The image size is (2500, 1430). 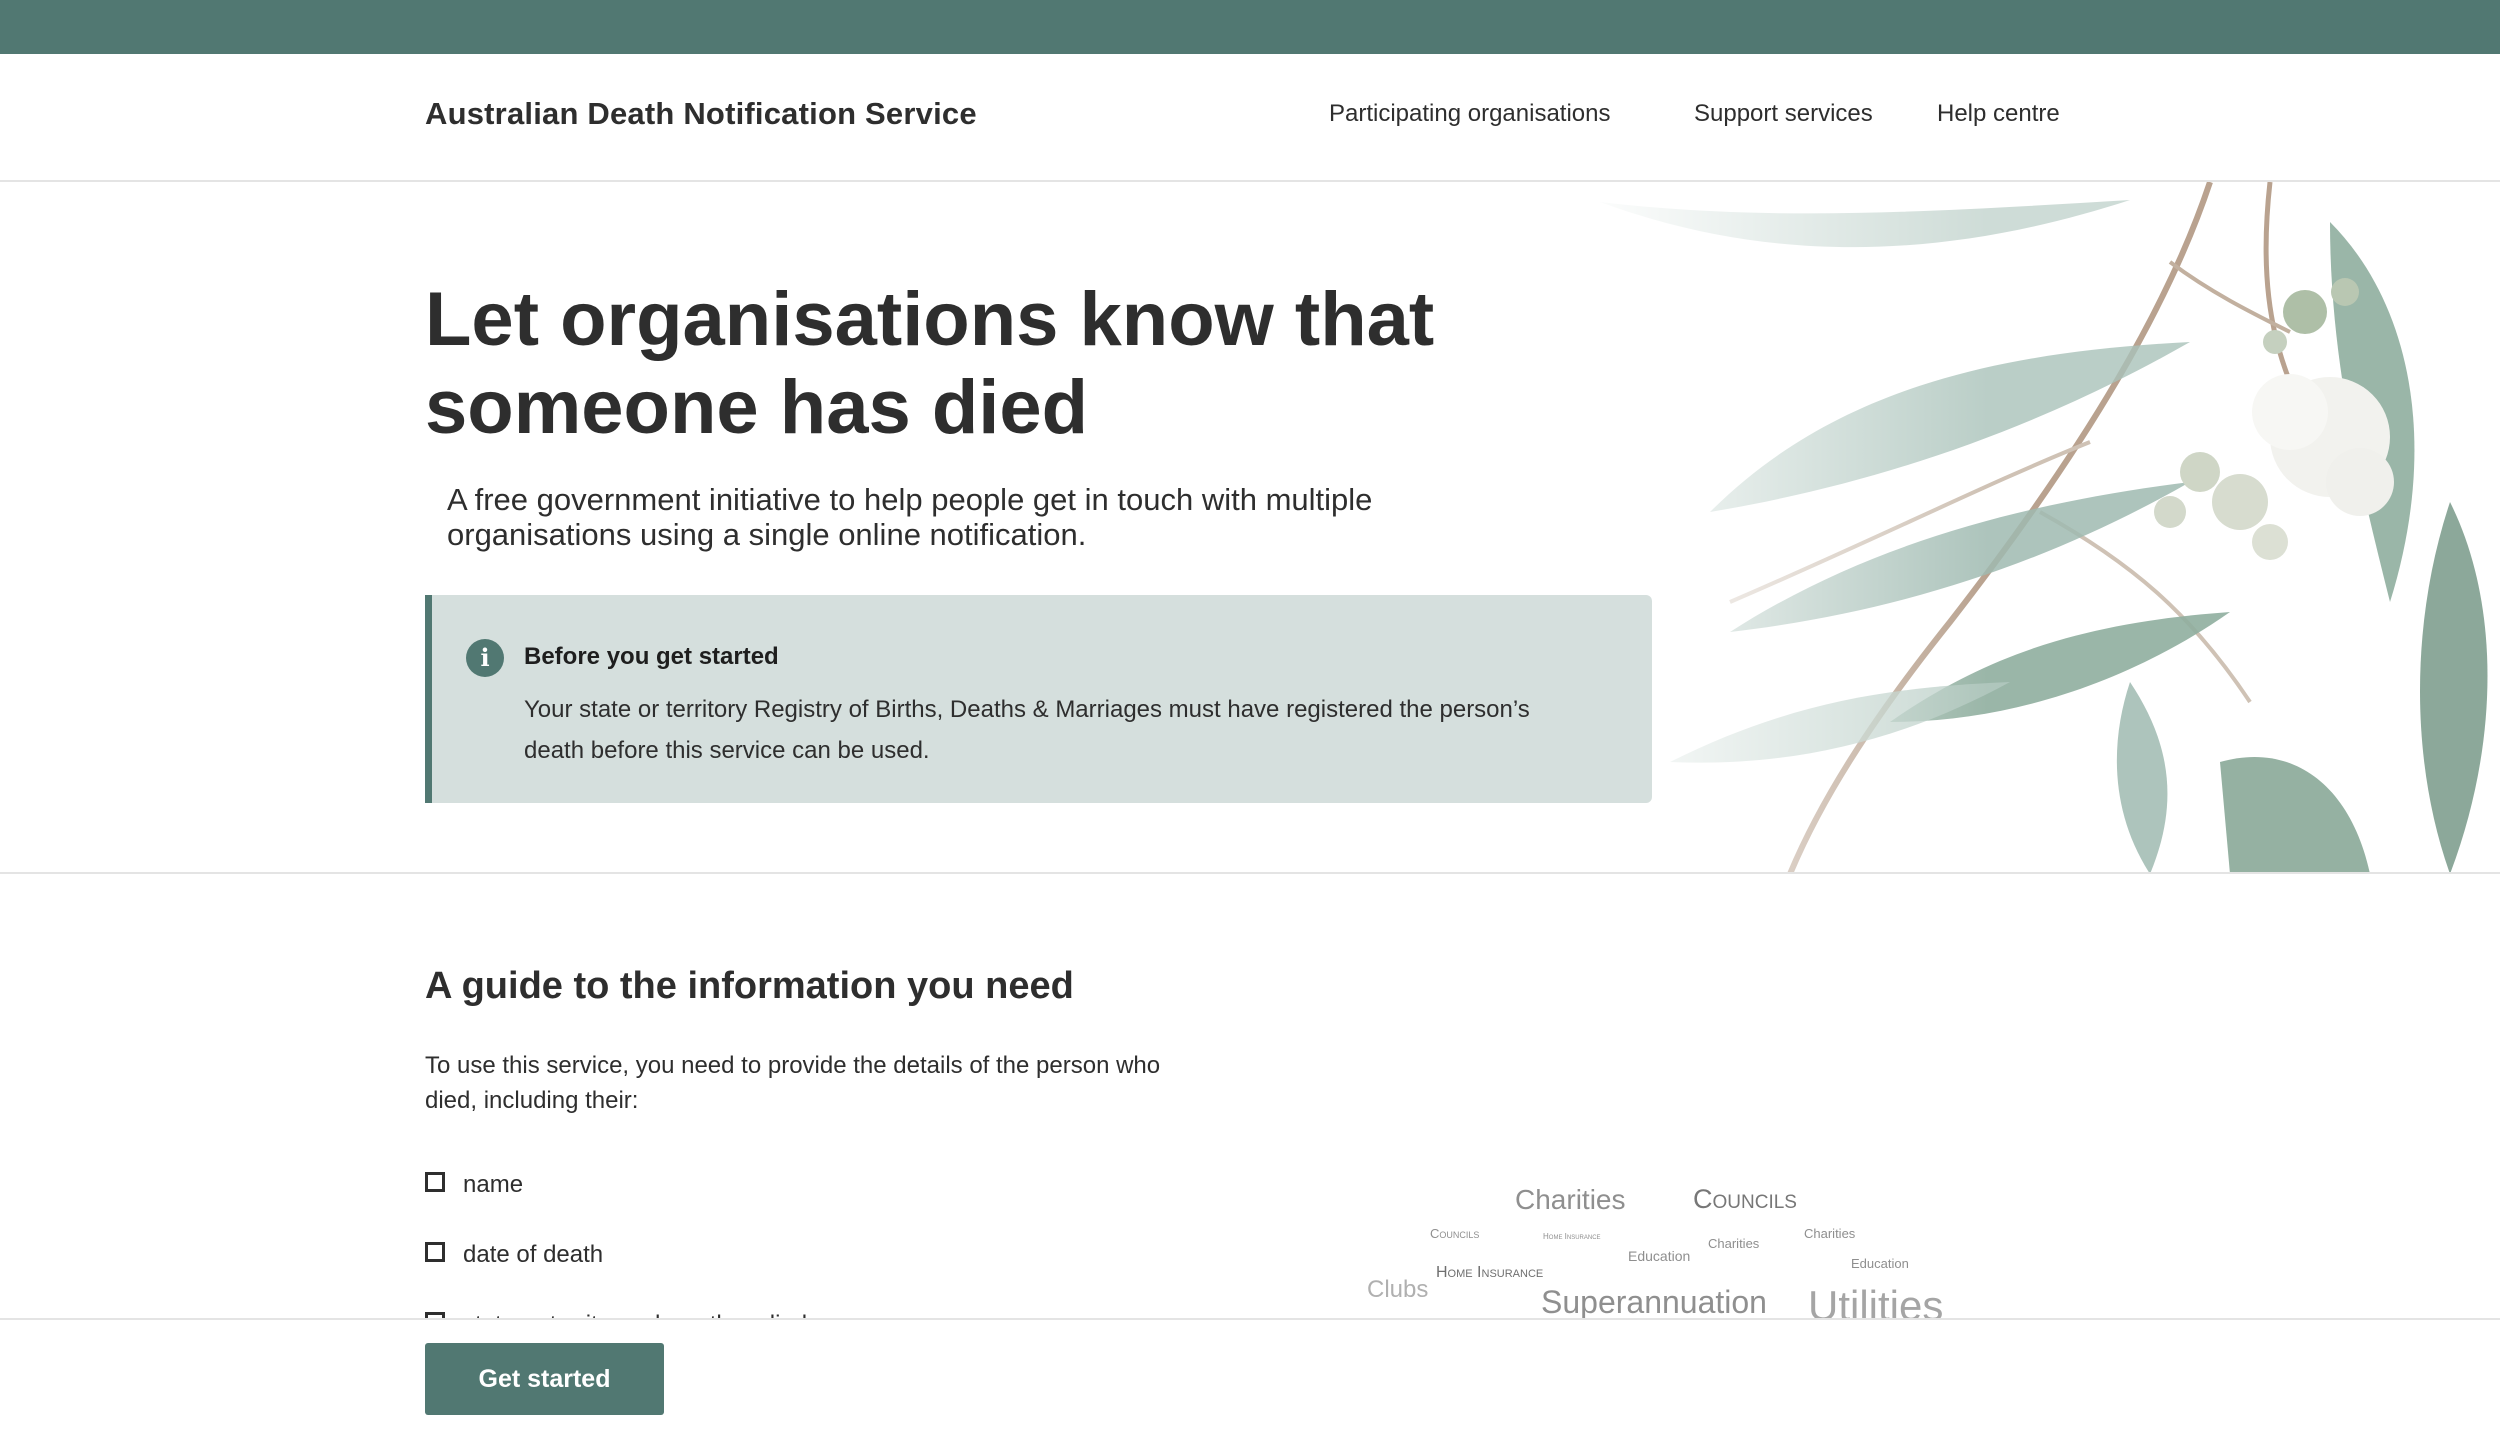 What do you see at coordinates (533, 1254) in the screenshot?
I see `list-item-label: date of death` at bounding box center [533, 1254].